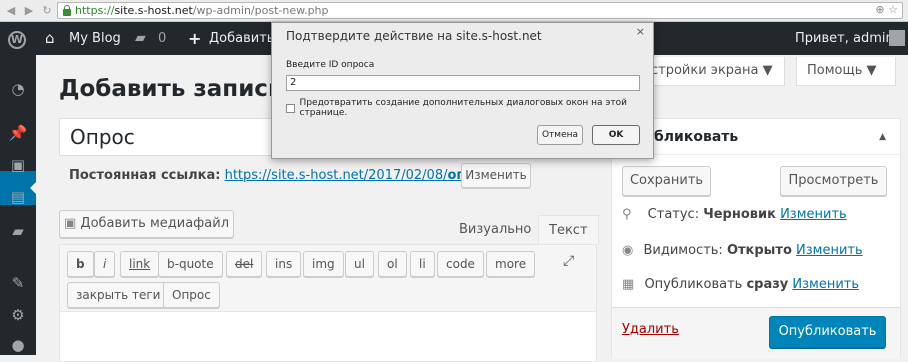 This screenshot has height=362, width=908. Describe the element at coordinates (767, 284) in the screenshot. I see `schedule-value: сразу` at that location.